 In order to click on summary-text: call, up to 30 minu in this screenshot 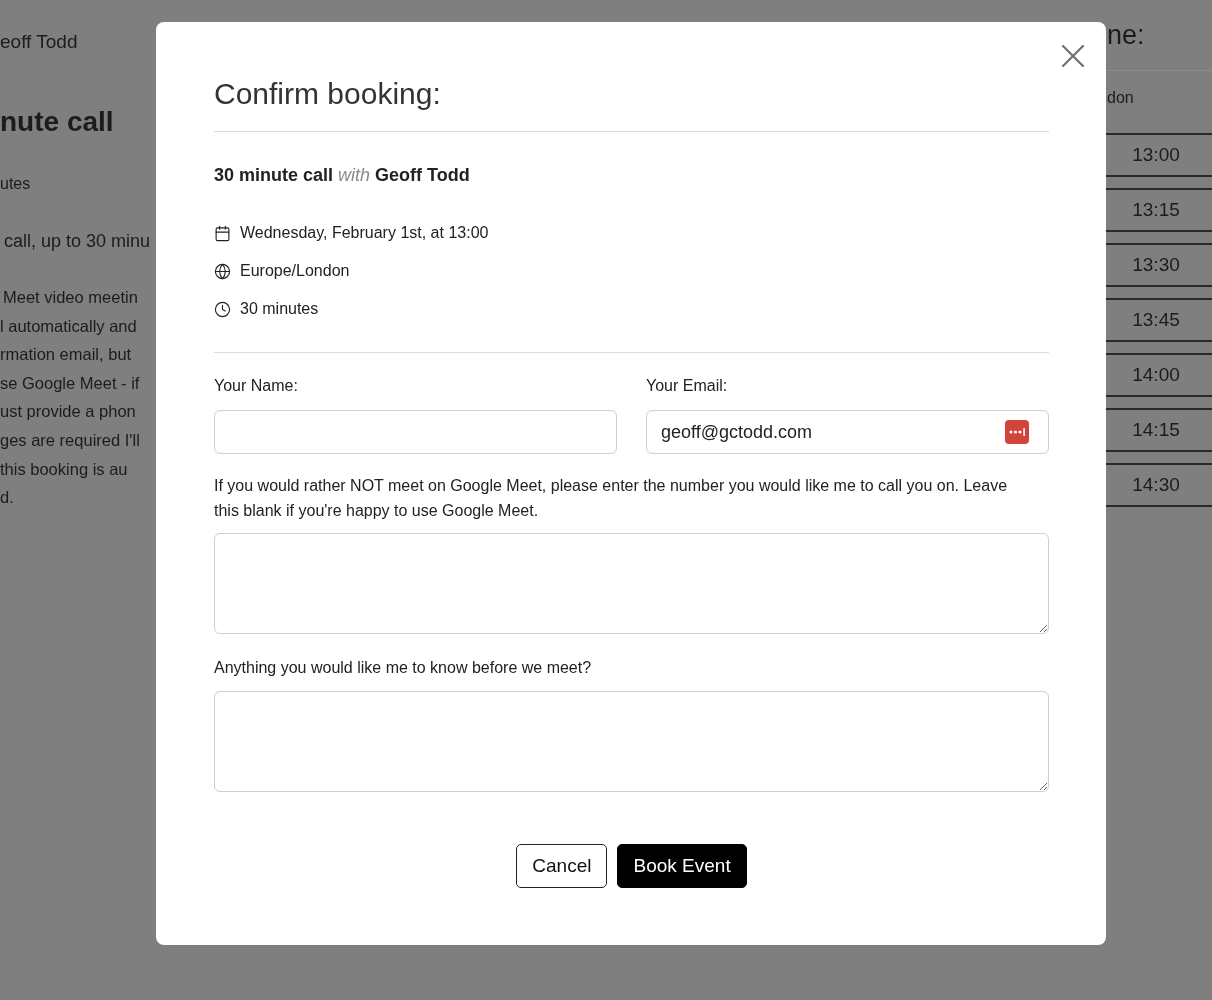, I will do `click(77, 241)`.